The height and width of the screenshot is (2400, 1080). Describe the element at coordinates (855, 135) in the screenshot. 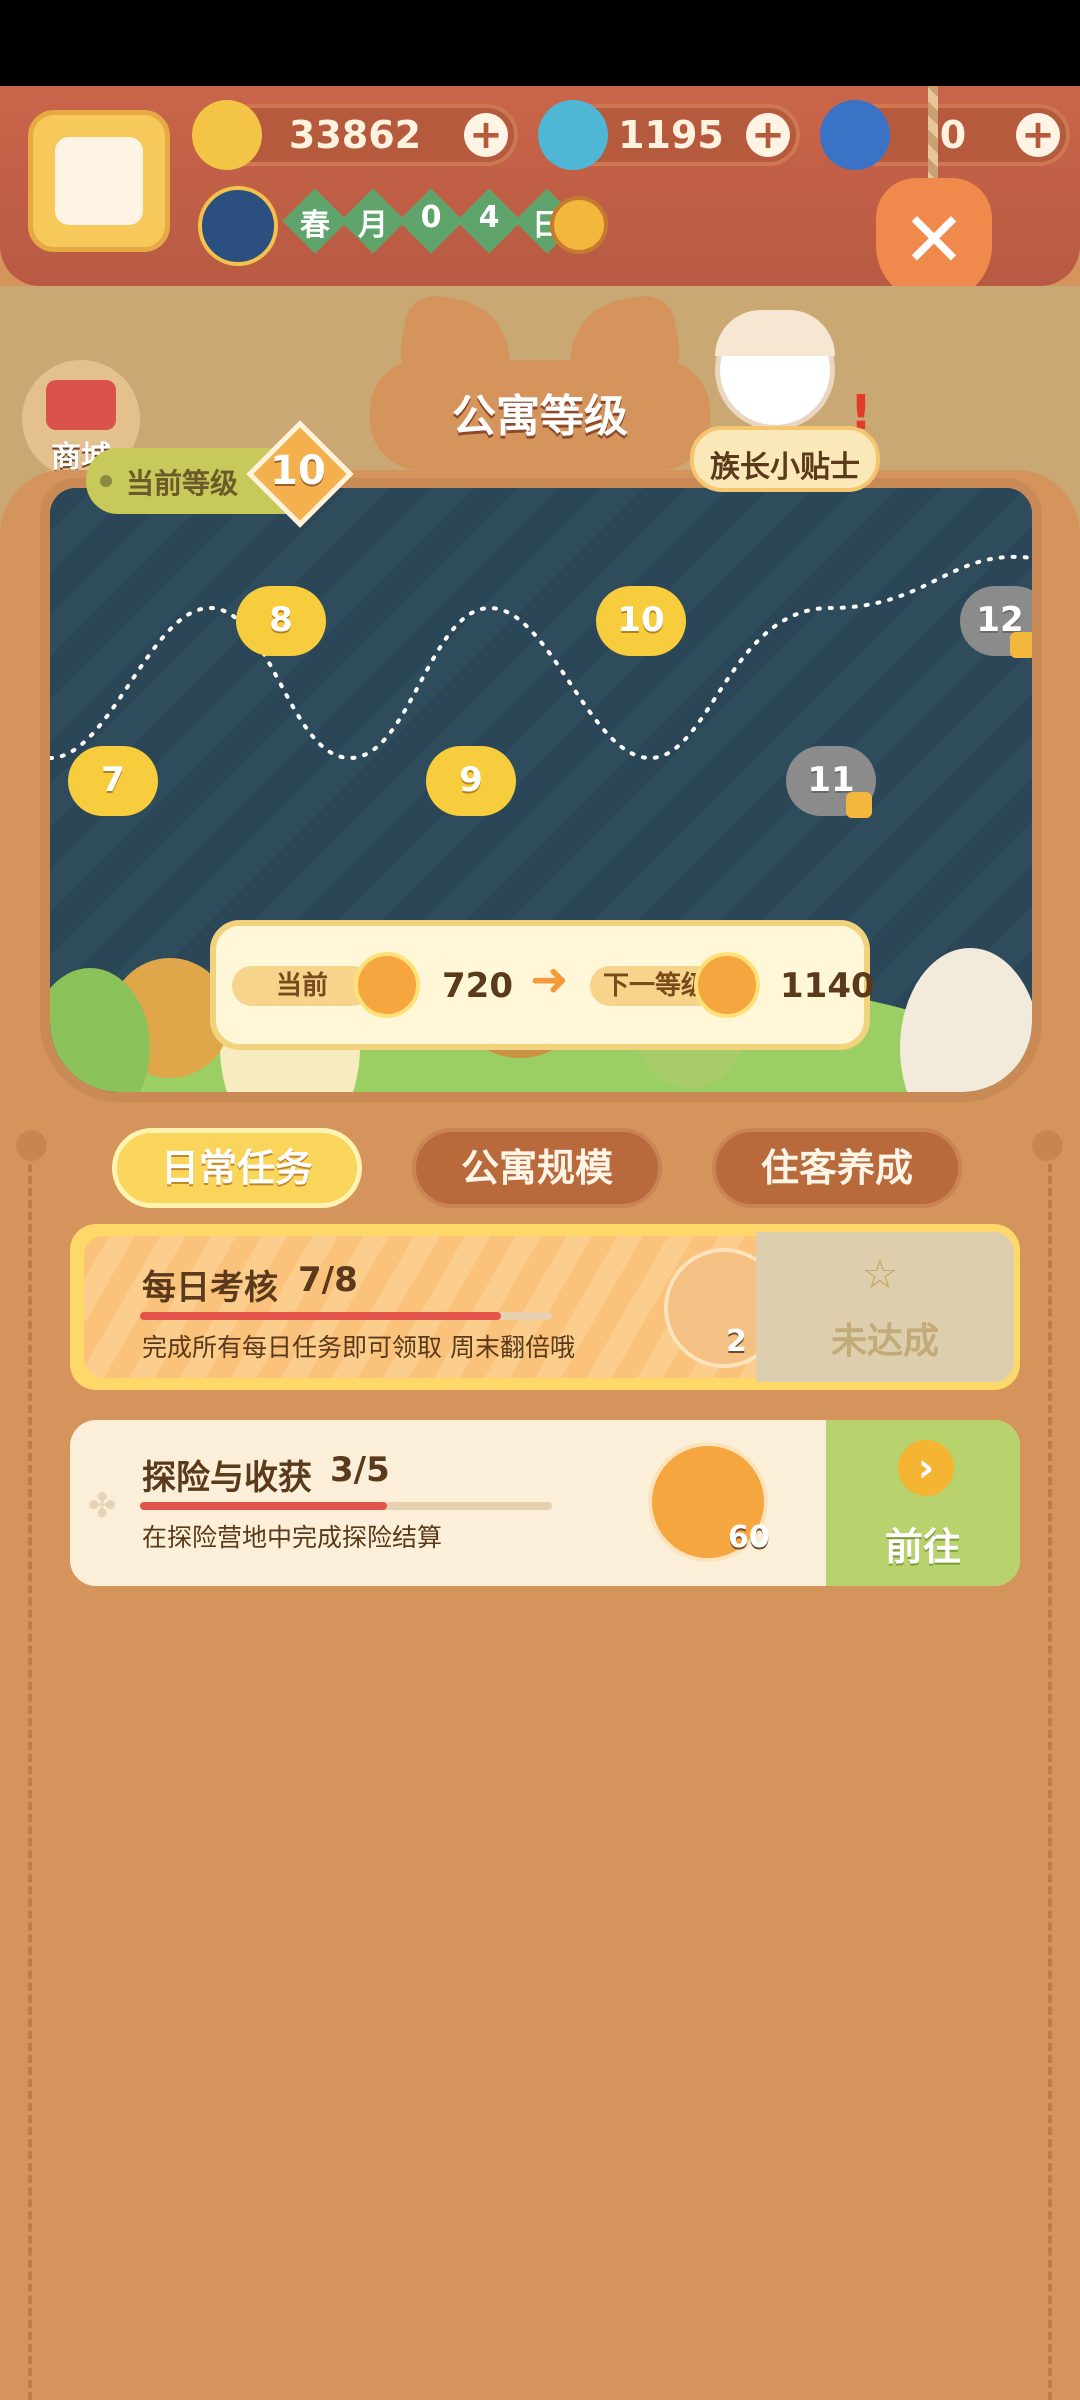

I see `blue-banana-icon` at that location.